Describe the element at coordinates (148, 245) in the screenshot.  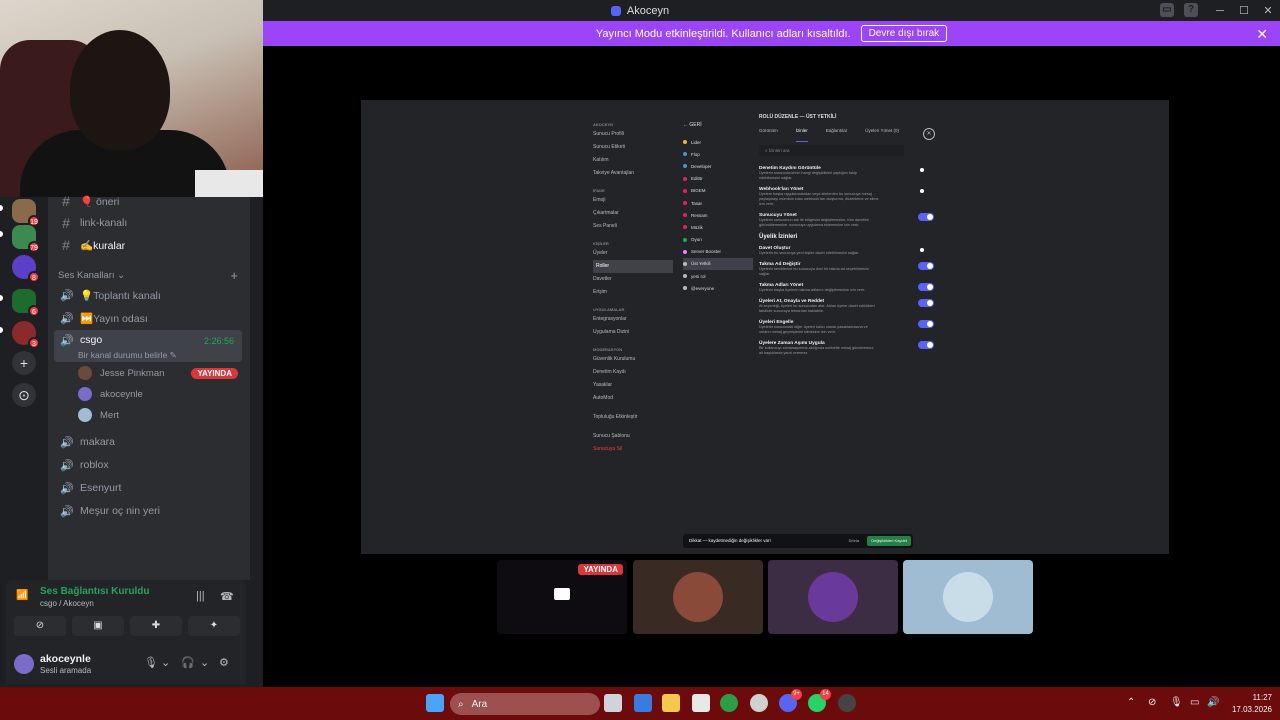
I see `channel-text: # ✍️kuralar` at that location.